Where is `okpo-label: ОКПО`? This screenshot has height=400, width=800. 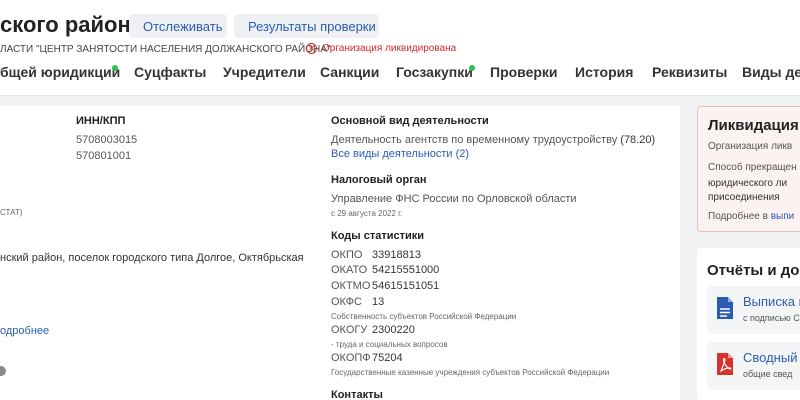
okpo-label: ОКПО is located at coordinates (347, 255).